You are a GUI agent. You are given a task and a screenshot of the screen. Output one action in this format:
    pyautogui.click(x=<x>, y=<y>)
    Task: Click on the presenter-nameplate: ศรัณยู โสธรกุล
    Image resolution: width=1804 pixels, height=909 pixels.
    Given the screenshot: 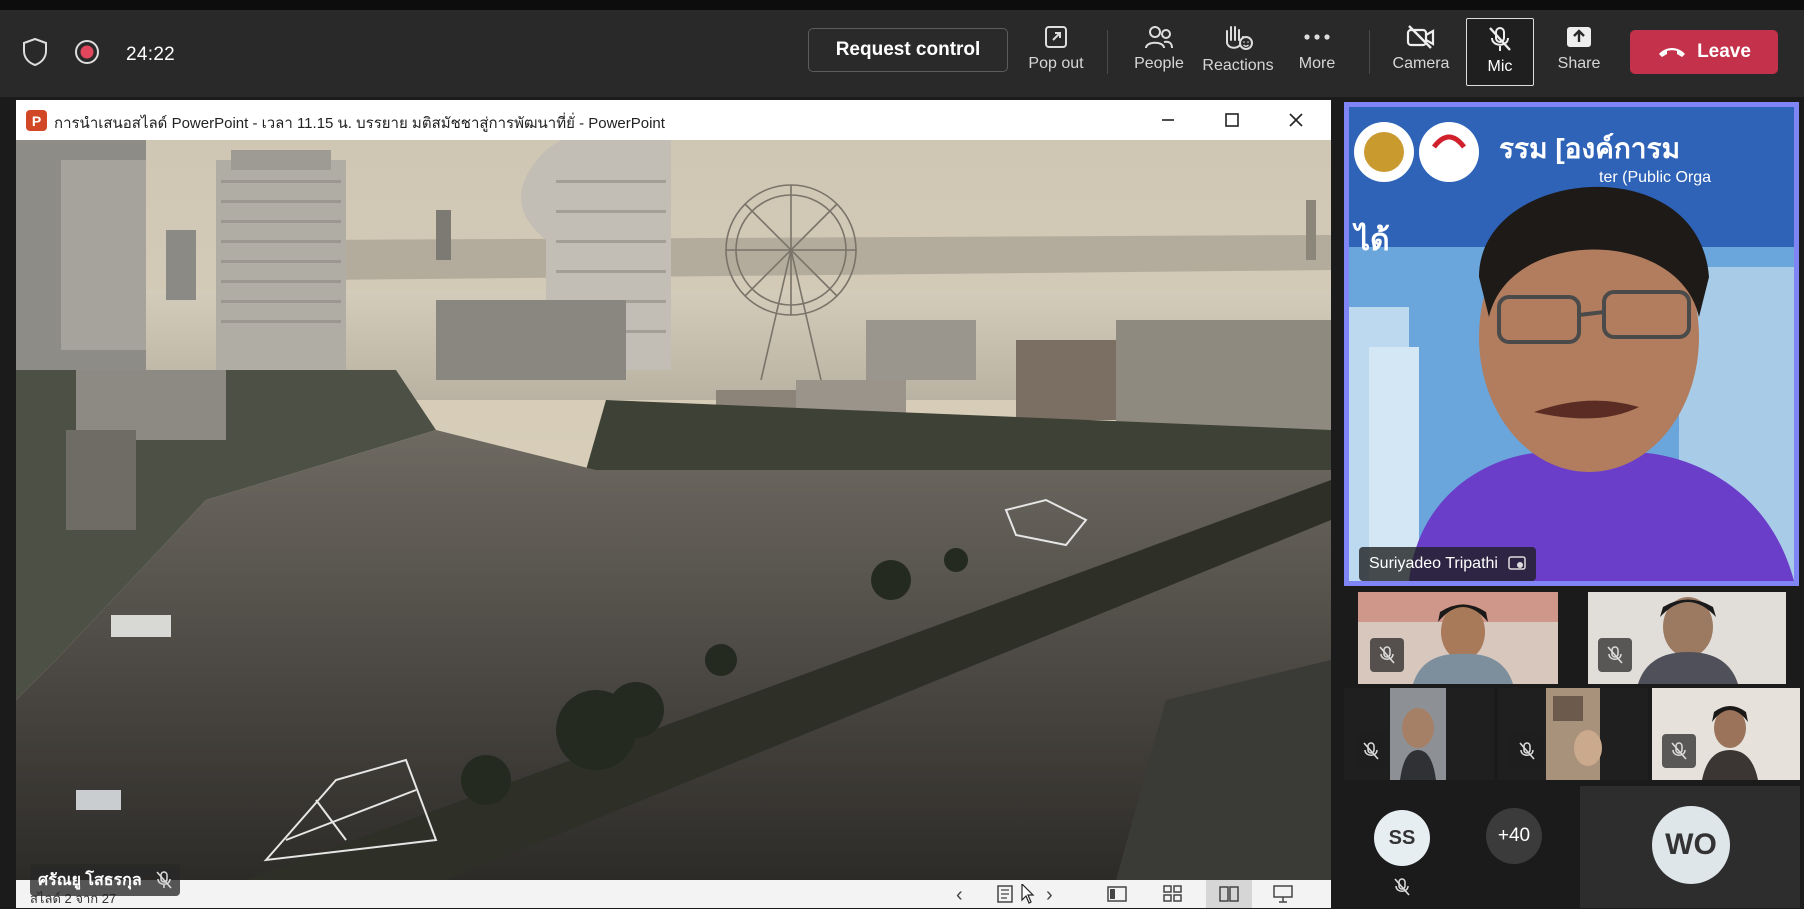 What is the action you would take?
    pyautogui.click(x=105, y=880)
    